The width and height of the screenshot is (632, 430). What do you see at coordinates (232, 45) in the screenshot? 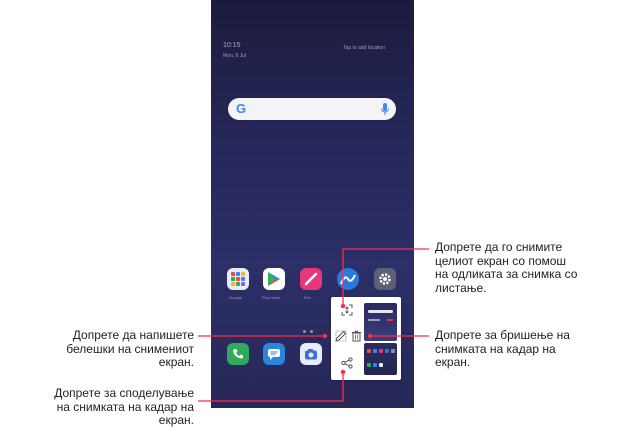
I see `clock-widget-time: 10:15` at bounding box center [232, 45].